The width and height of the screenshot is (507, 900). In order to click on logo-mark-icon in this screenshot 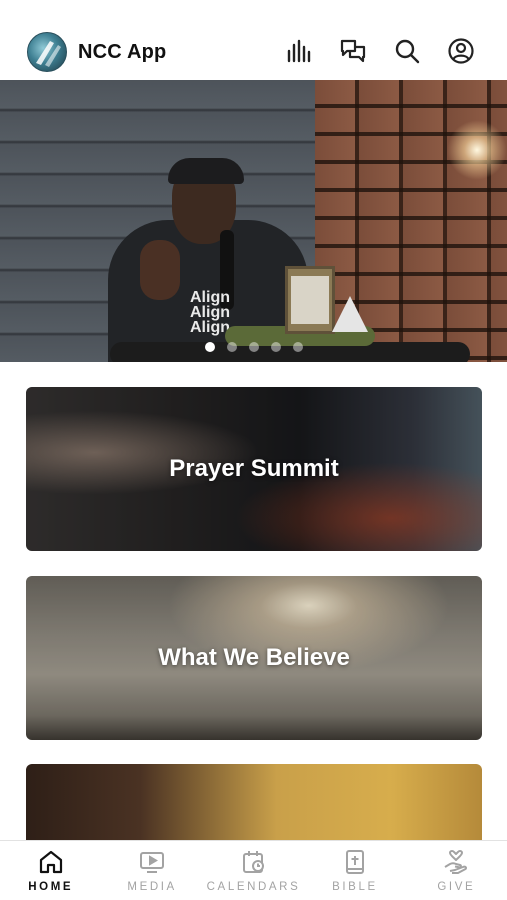, I will do `click(48, 54)`.